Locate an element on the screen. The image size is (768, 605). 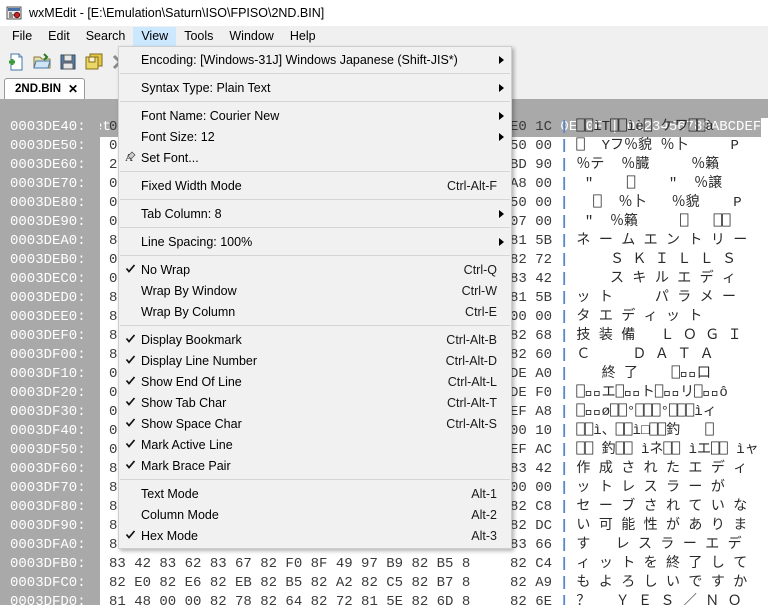
new-file-icon is located at coordinates (16, 62).